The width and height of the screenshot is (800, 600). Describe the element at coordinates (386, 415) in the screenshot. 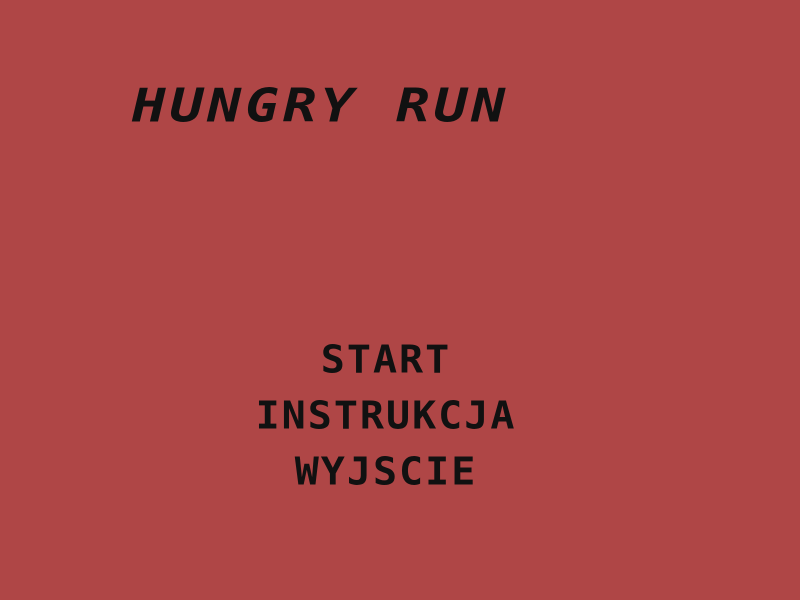

I see `menu-item-instructions: INSTRUKCJA` at that location.